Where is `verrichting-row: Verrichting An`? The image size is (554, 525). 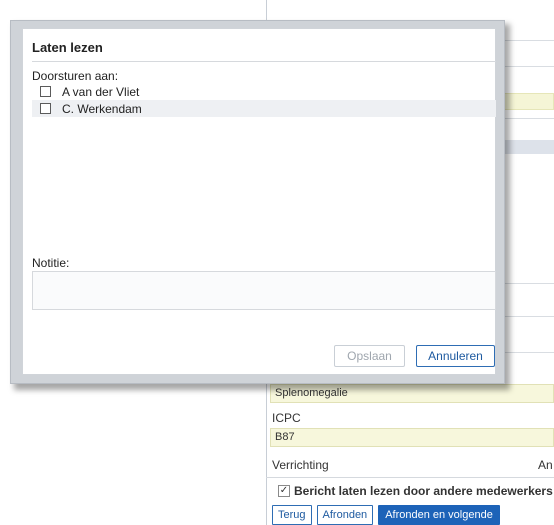 verrichting-row: Verrichting An is located at coordinates (410, 465).